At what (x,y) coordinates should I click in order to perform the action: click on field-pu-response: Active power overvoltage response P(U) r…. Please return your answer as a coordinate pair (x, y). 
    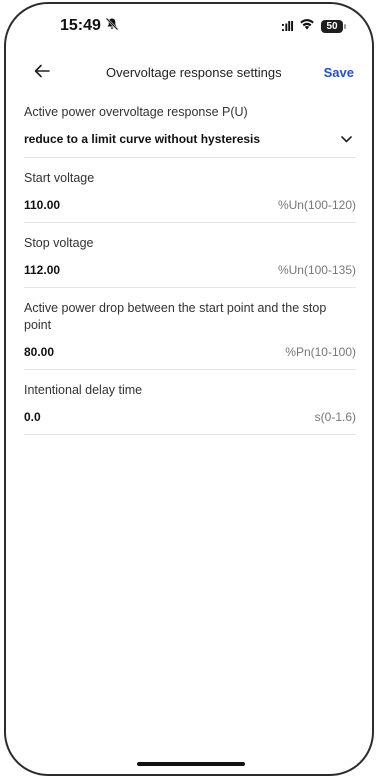
    Looking at the image, I should click on (190, 131).